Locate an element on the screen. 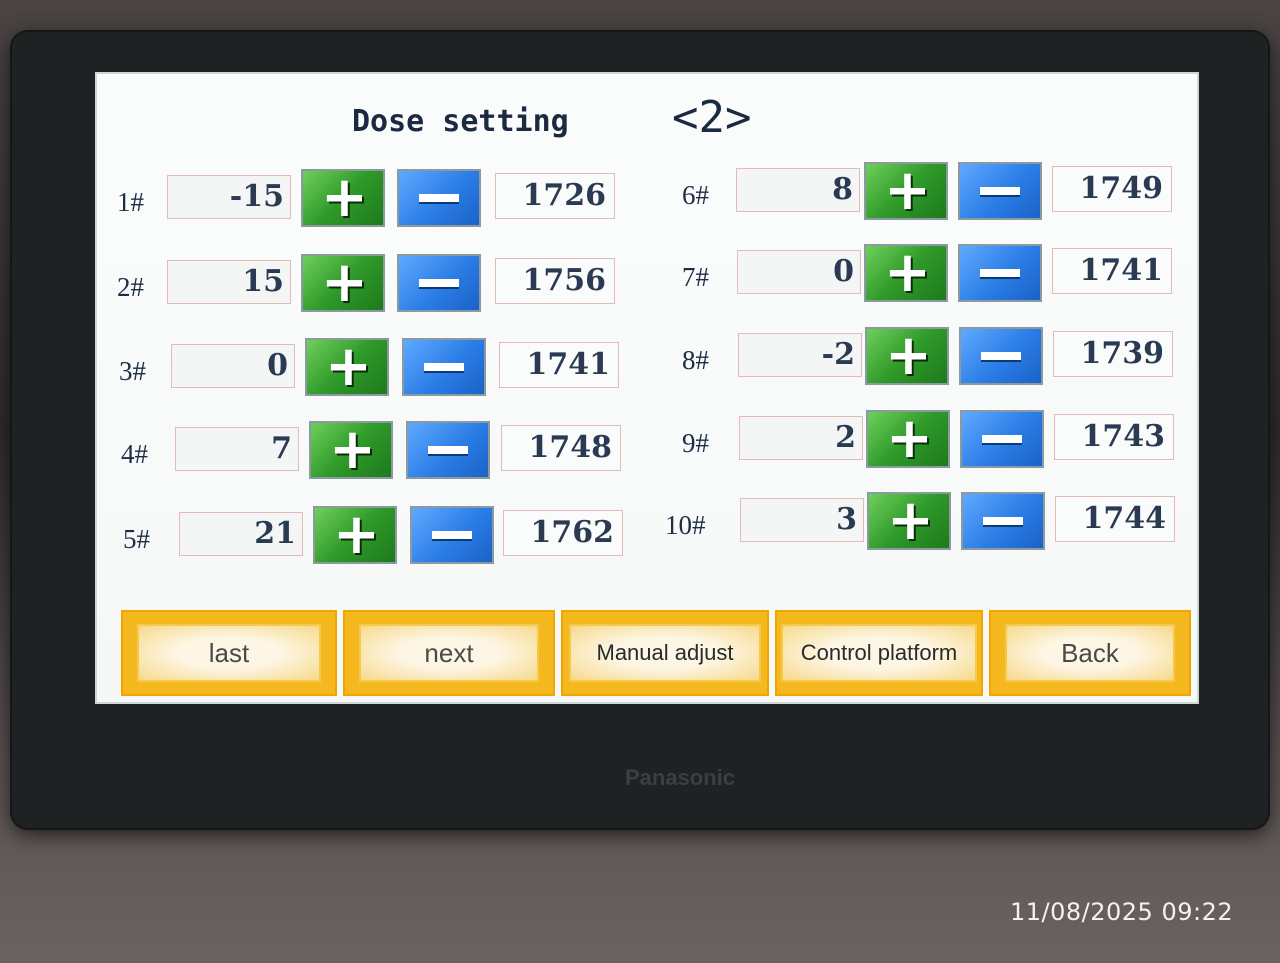 The image size is (1280, 963). row-label: 3# is located at coordinates (132, 371).